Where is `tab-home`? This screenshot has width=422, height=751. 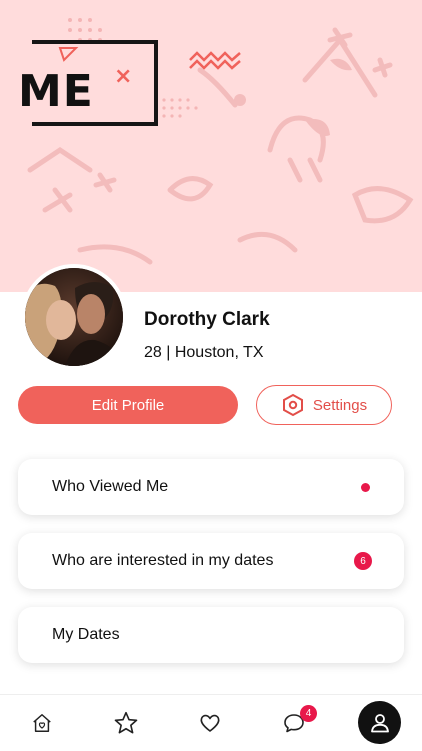
tab-home is located at coordinates (42, 723).